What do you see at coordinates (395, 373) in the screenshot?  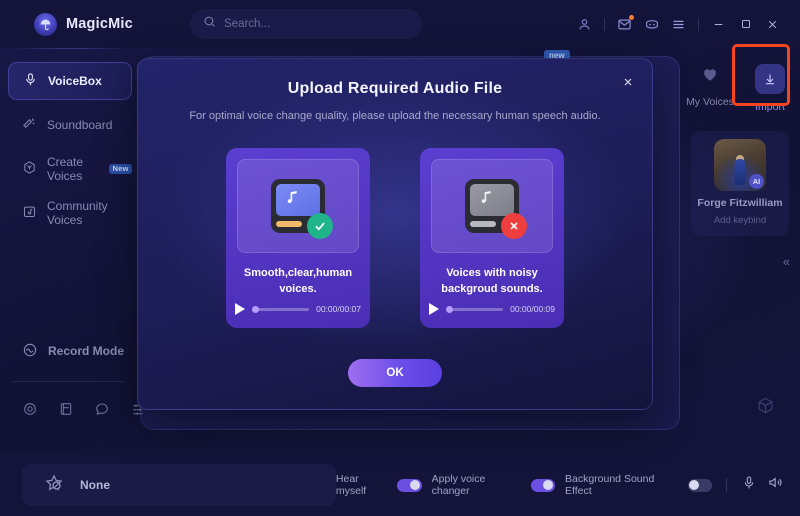 I see `ok-button: OK` at bounding box center [395, 373].